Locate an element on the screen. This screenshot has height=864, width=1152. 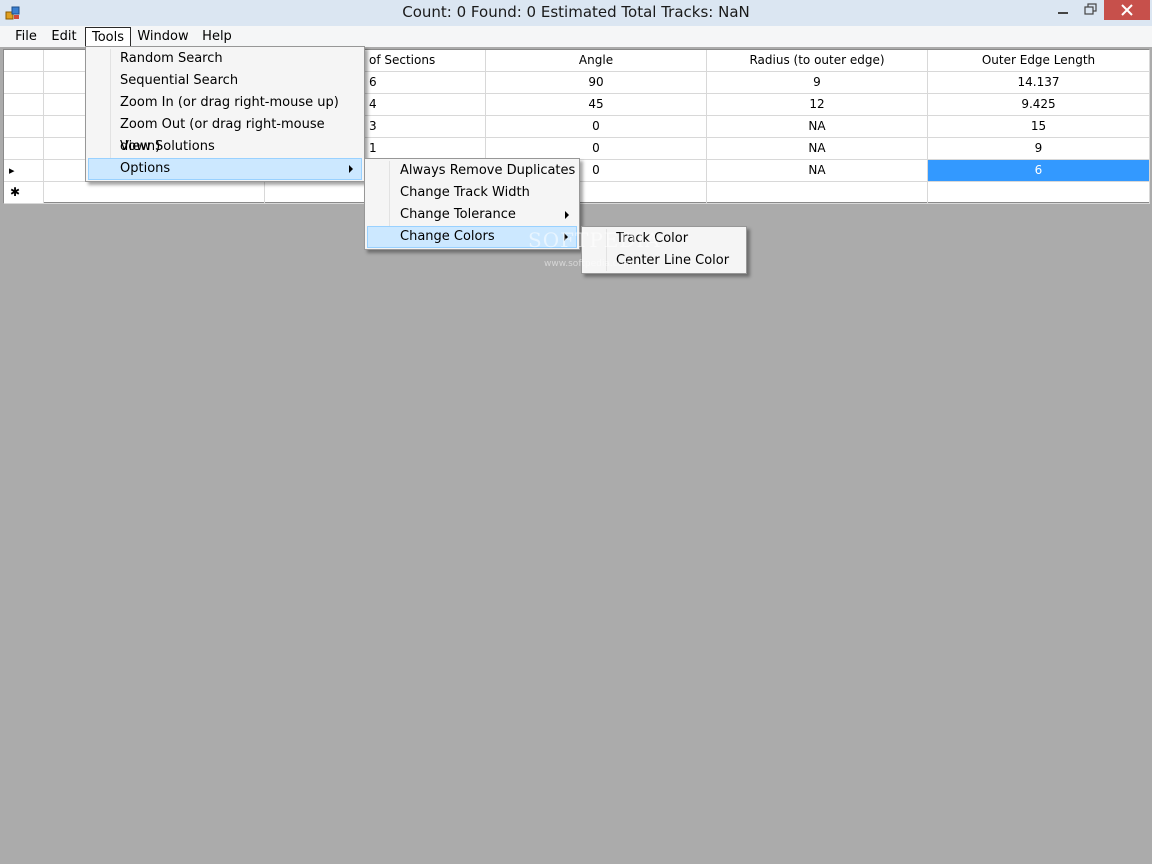
menu-item-label: Options is located at coordinates (145, 168).